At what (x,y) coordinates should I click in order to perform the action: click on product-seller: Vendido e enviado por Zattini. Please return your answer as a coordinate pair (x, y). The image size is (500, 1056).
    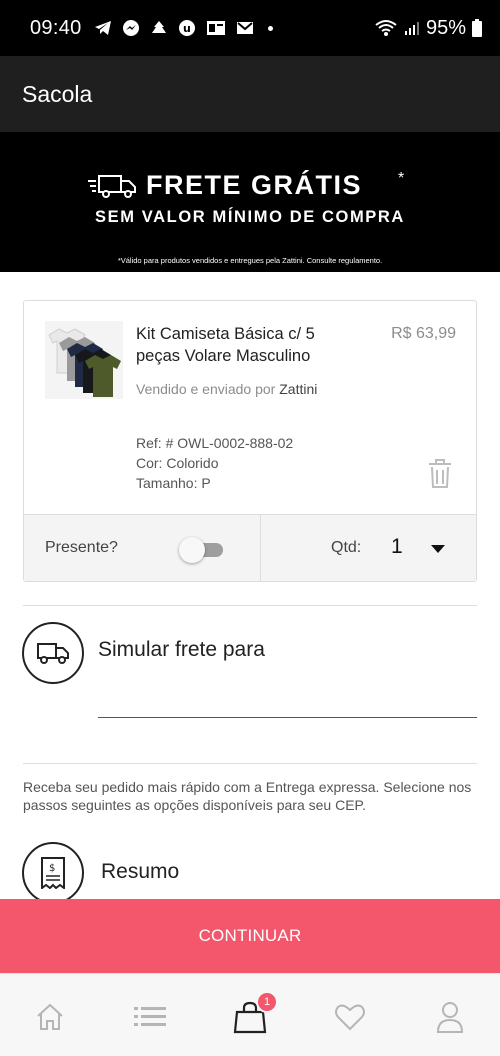
    Looking at the image, I should click on (226, 389).